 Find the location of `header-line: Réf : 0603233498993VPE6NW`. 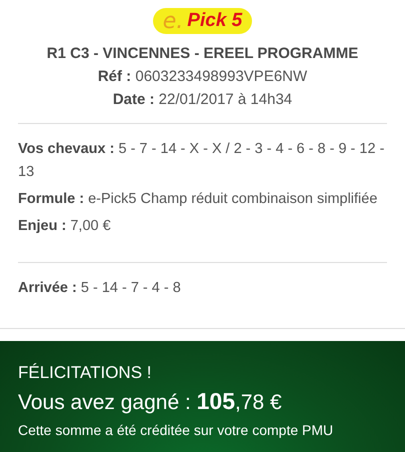

header-line: Réf : 0603233498993VPE6NW is located at coordinates (203, 76).